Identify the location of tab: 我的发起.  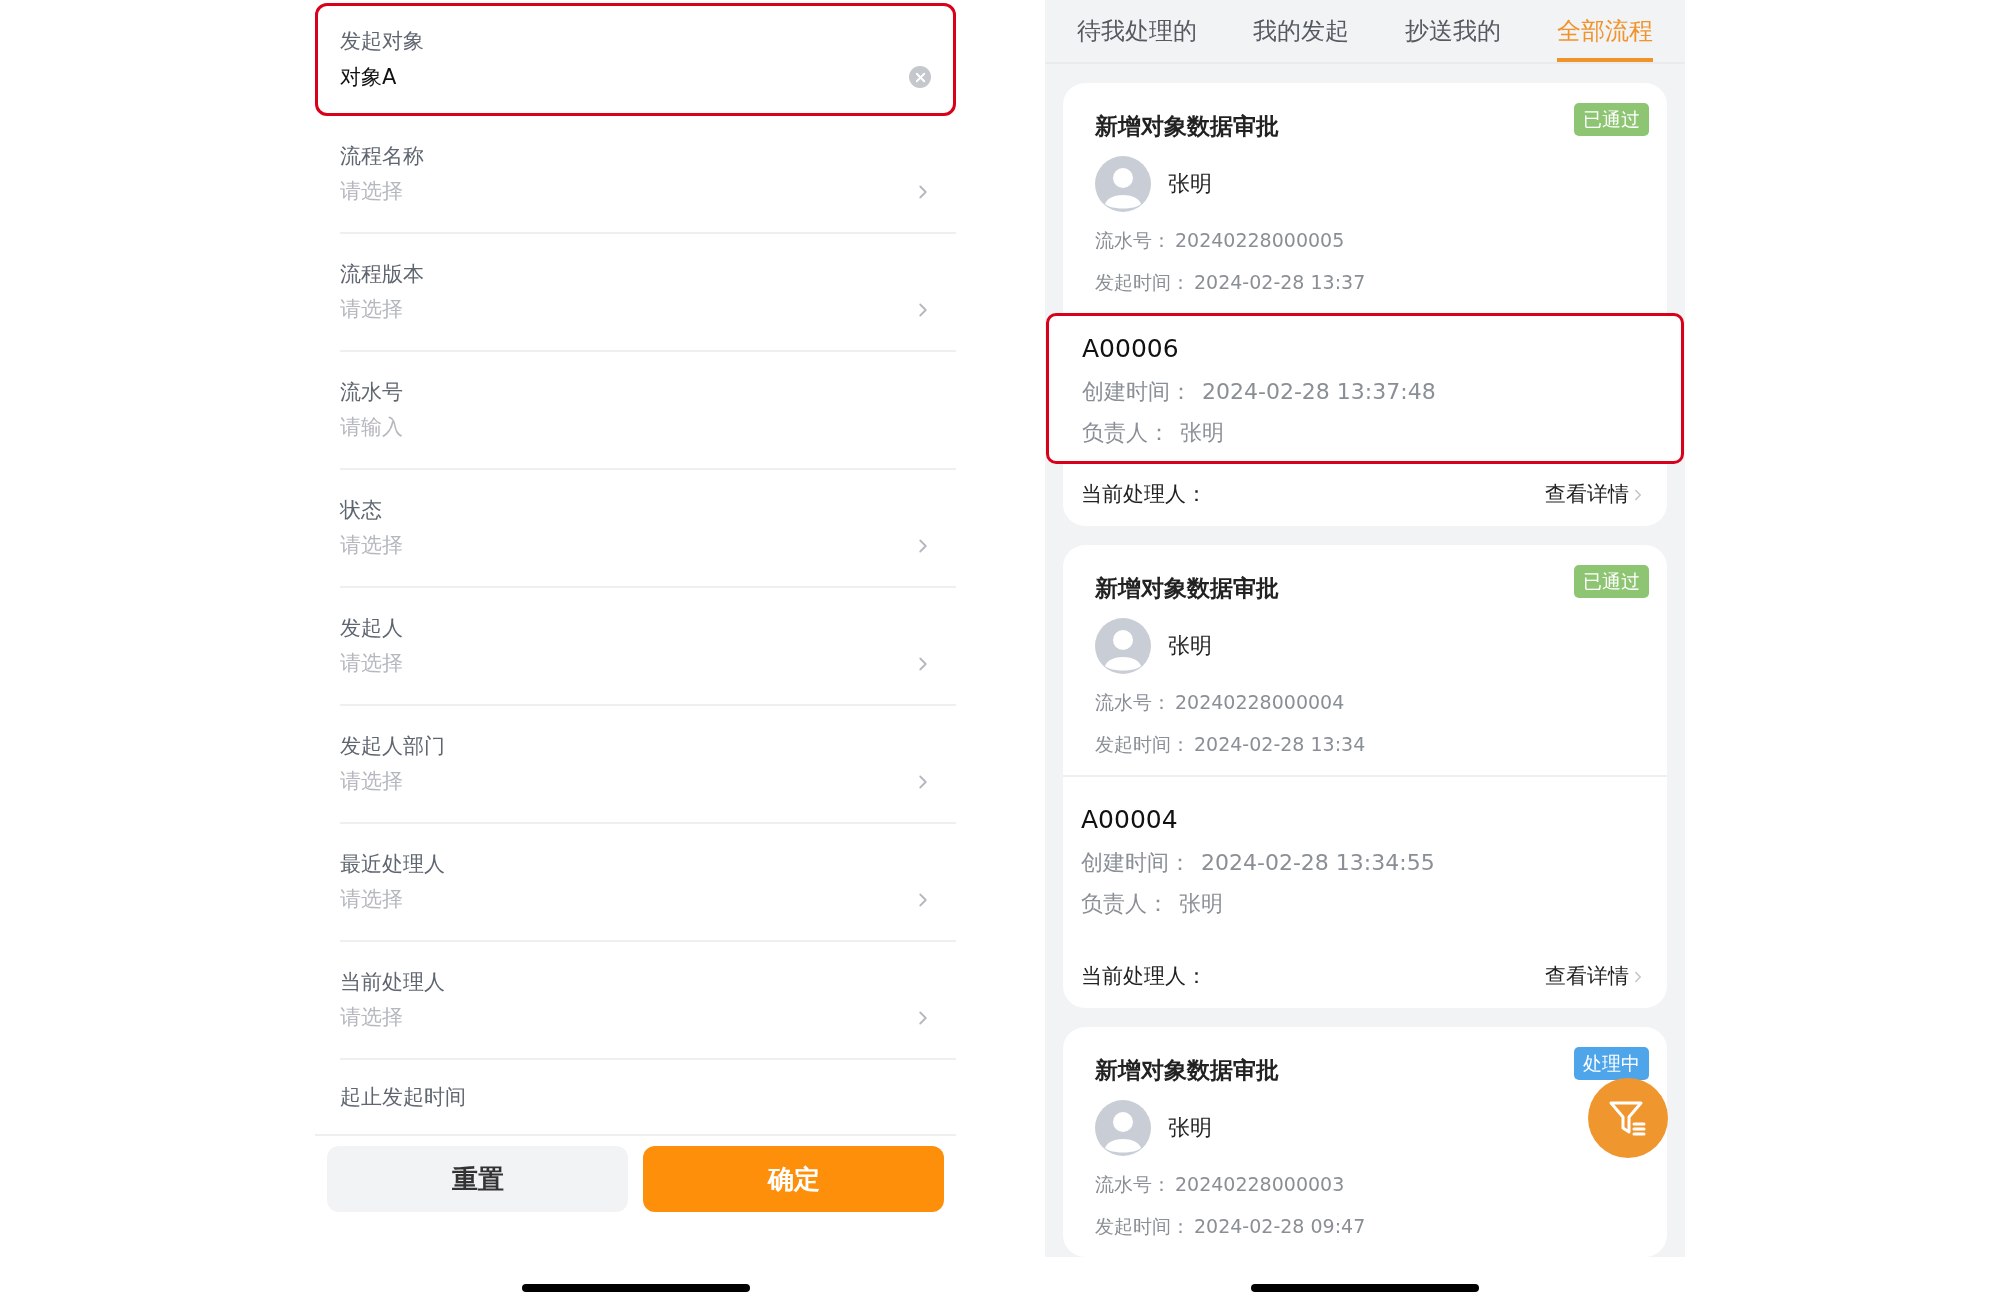
(1301, 31).